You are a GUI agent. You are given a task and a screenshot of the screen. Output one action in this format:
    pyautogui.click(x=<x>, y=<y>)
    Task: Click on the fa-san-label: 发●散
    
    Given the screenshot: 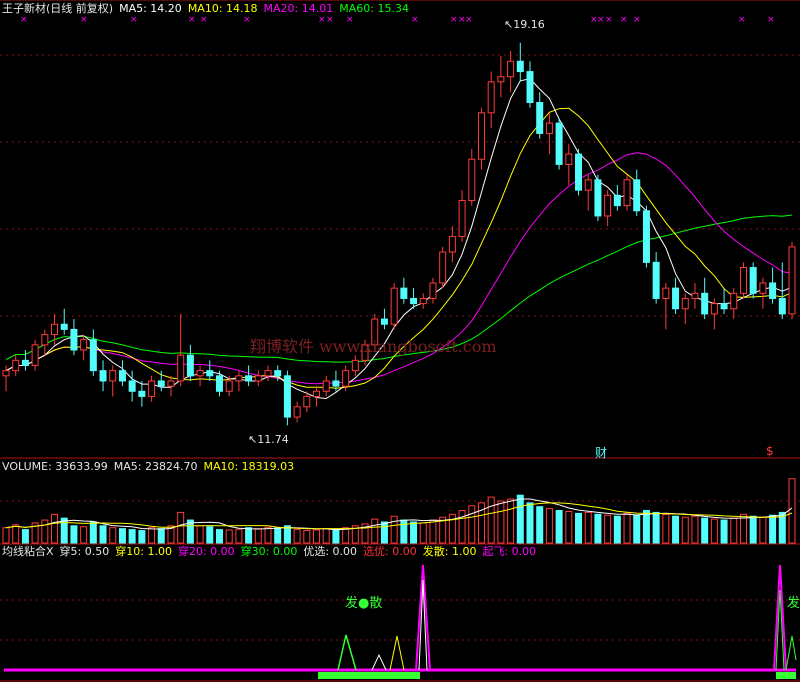 What is the action you would take?
    pyautogui.click(x=364, y=603)
    